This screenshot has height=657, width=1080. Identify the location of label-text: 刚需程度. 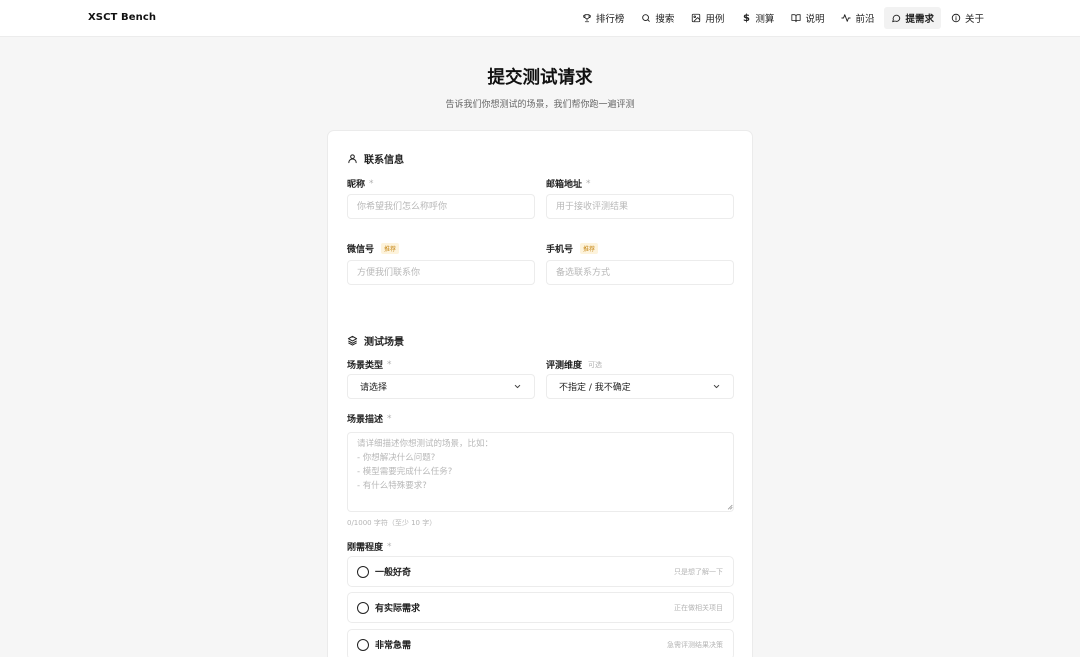
(365, 548).